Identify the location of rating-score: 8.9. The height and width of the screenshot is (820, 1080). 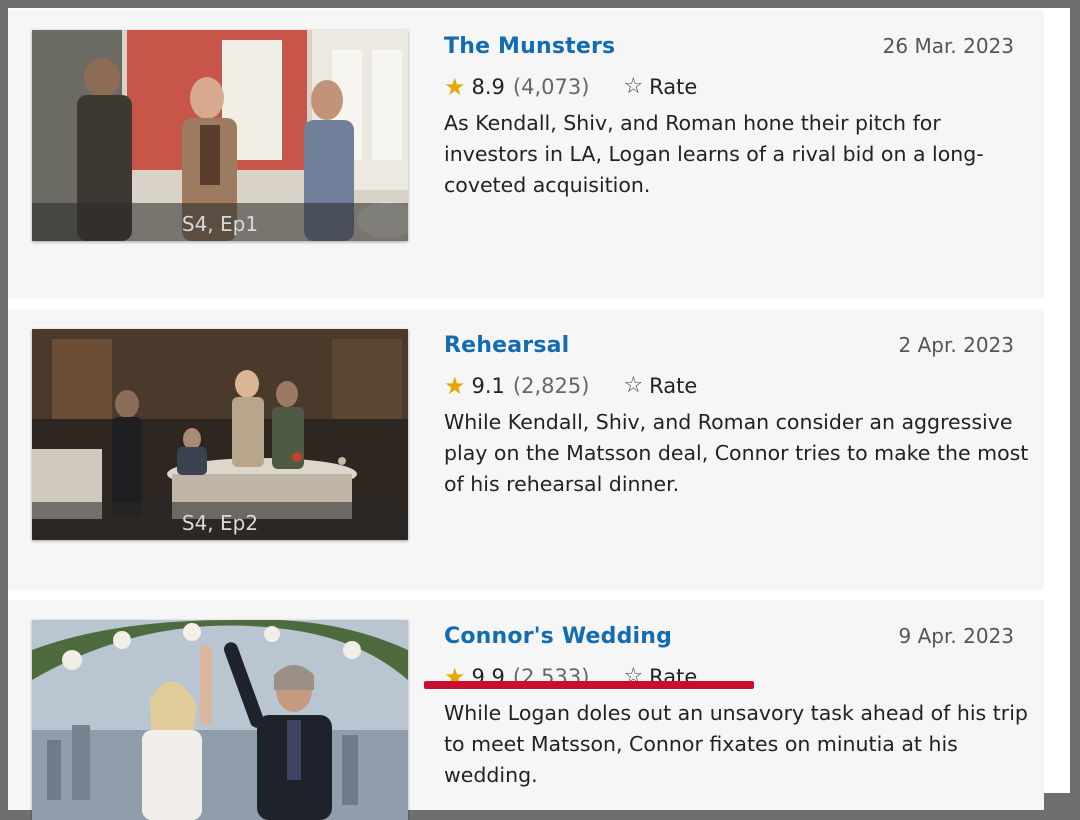
(488, 87).